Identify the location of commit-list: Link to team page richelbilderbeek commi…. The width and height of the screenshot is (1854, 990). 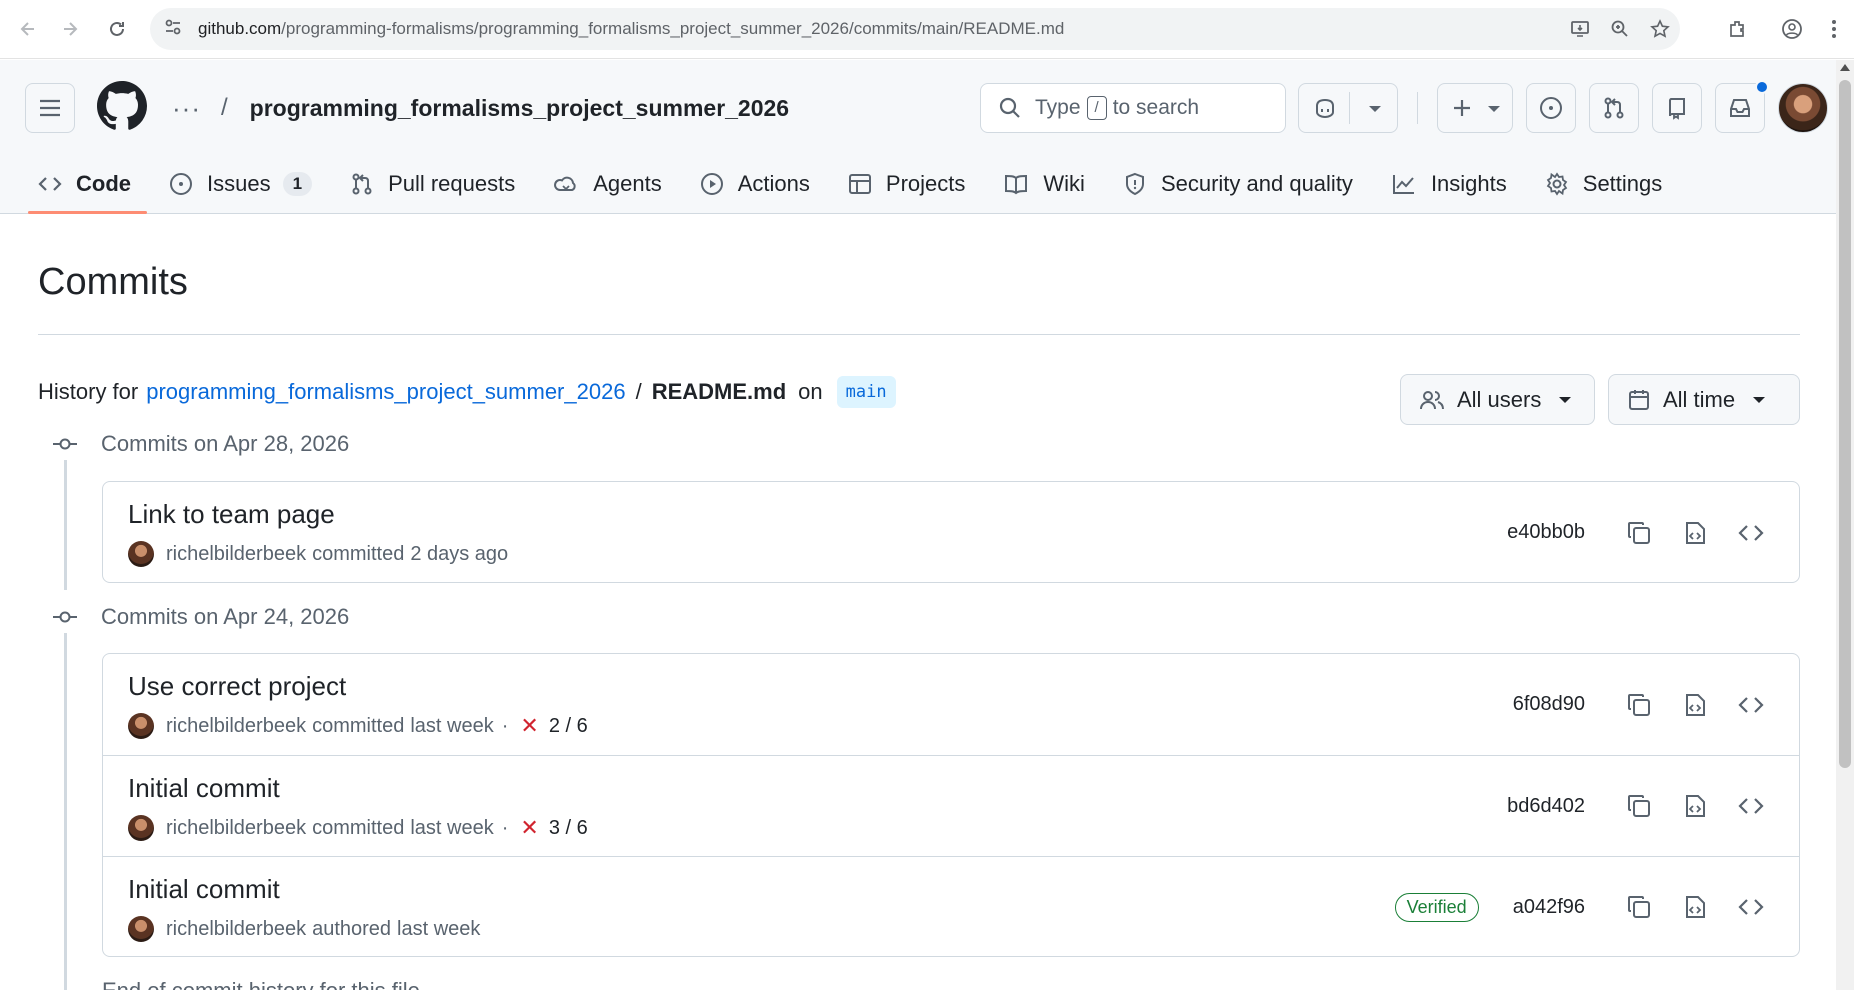
(951, 532).